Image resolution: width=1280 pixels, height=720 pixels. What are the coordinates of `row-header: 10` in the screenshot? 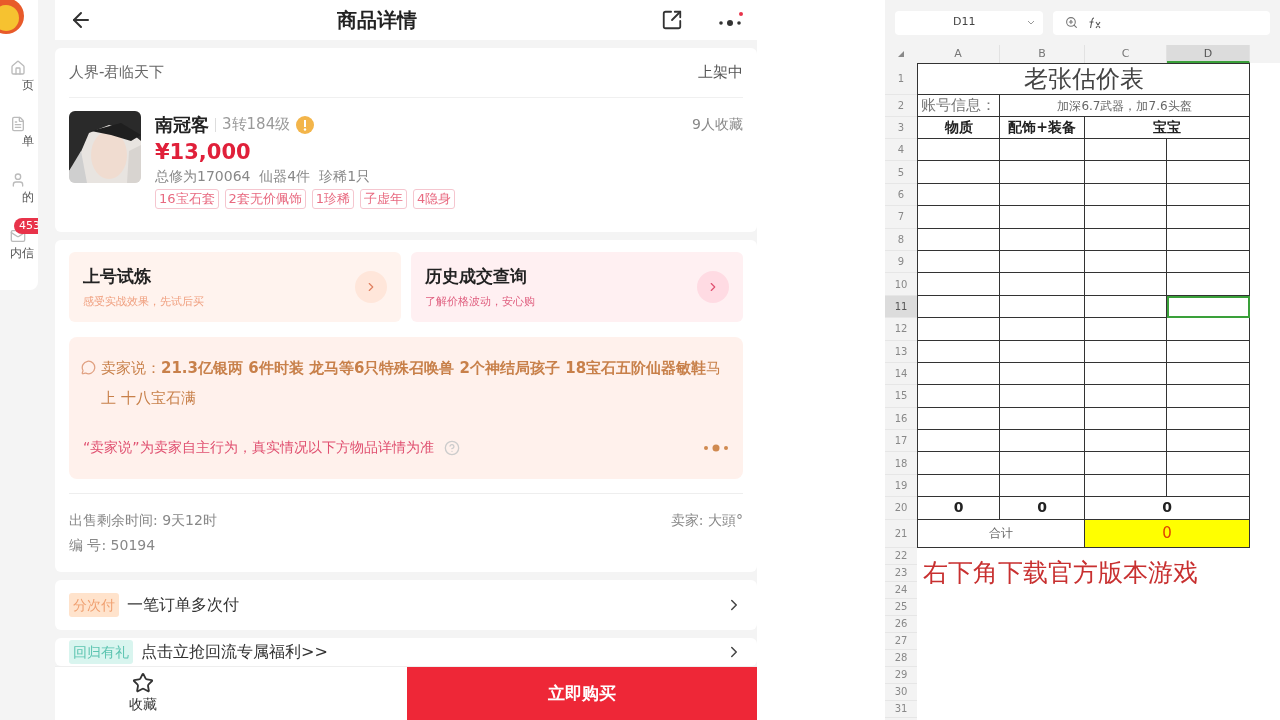 It's located at (901, 284).